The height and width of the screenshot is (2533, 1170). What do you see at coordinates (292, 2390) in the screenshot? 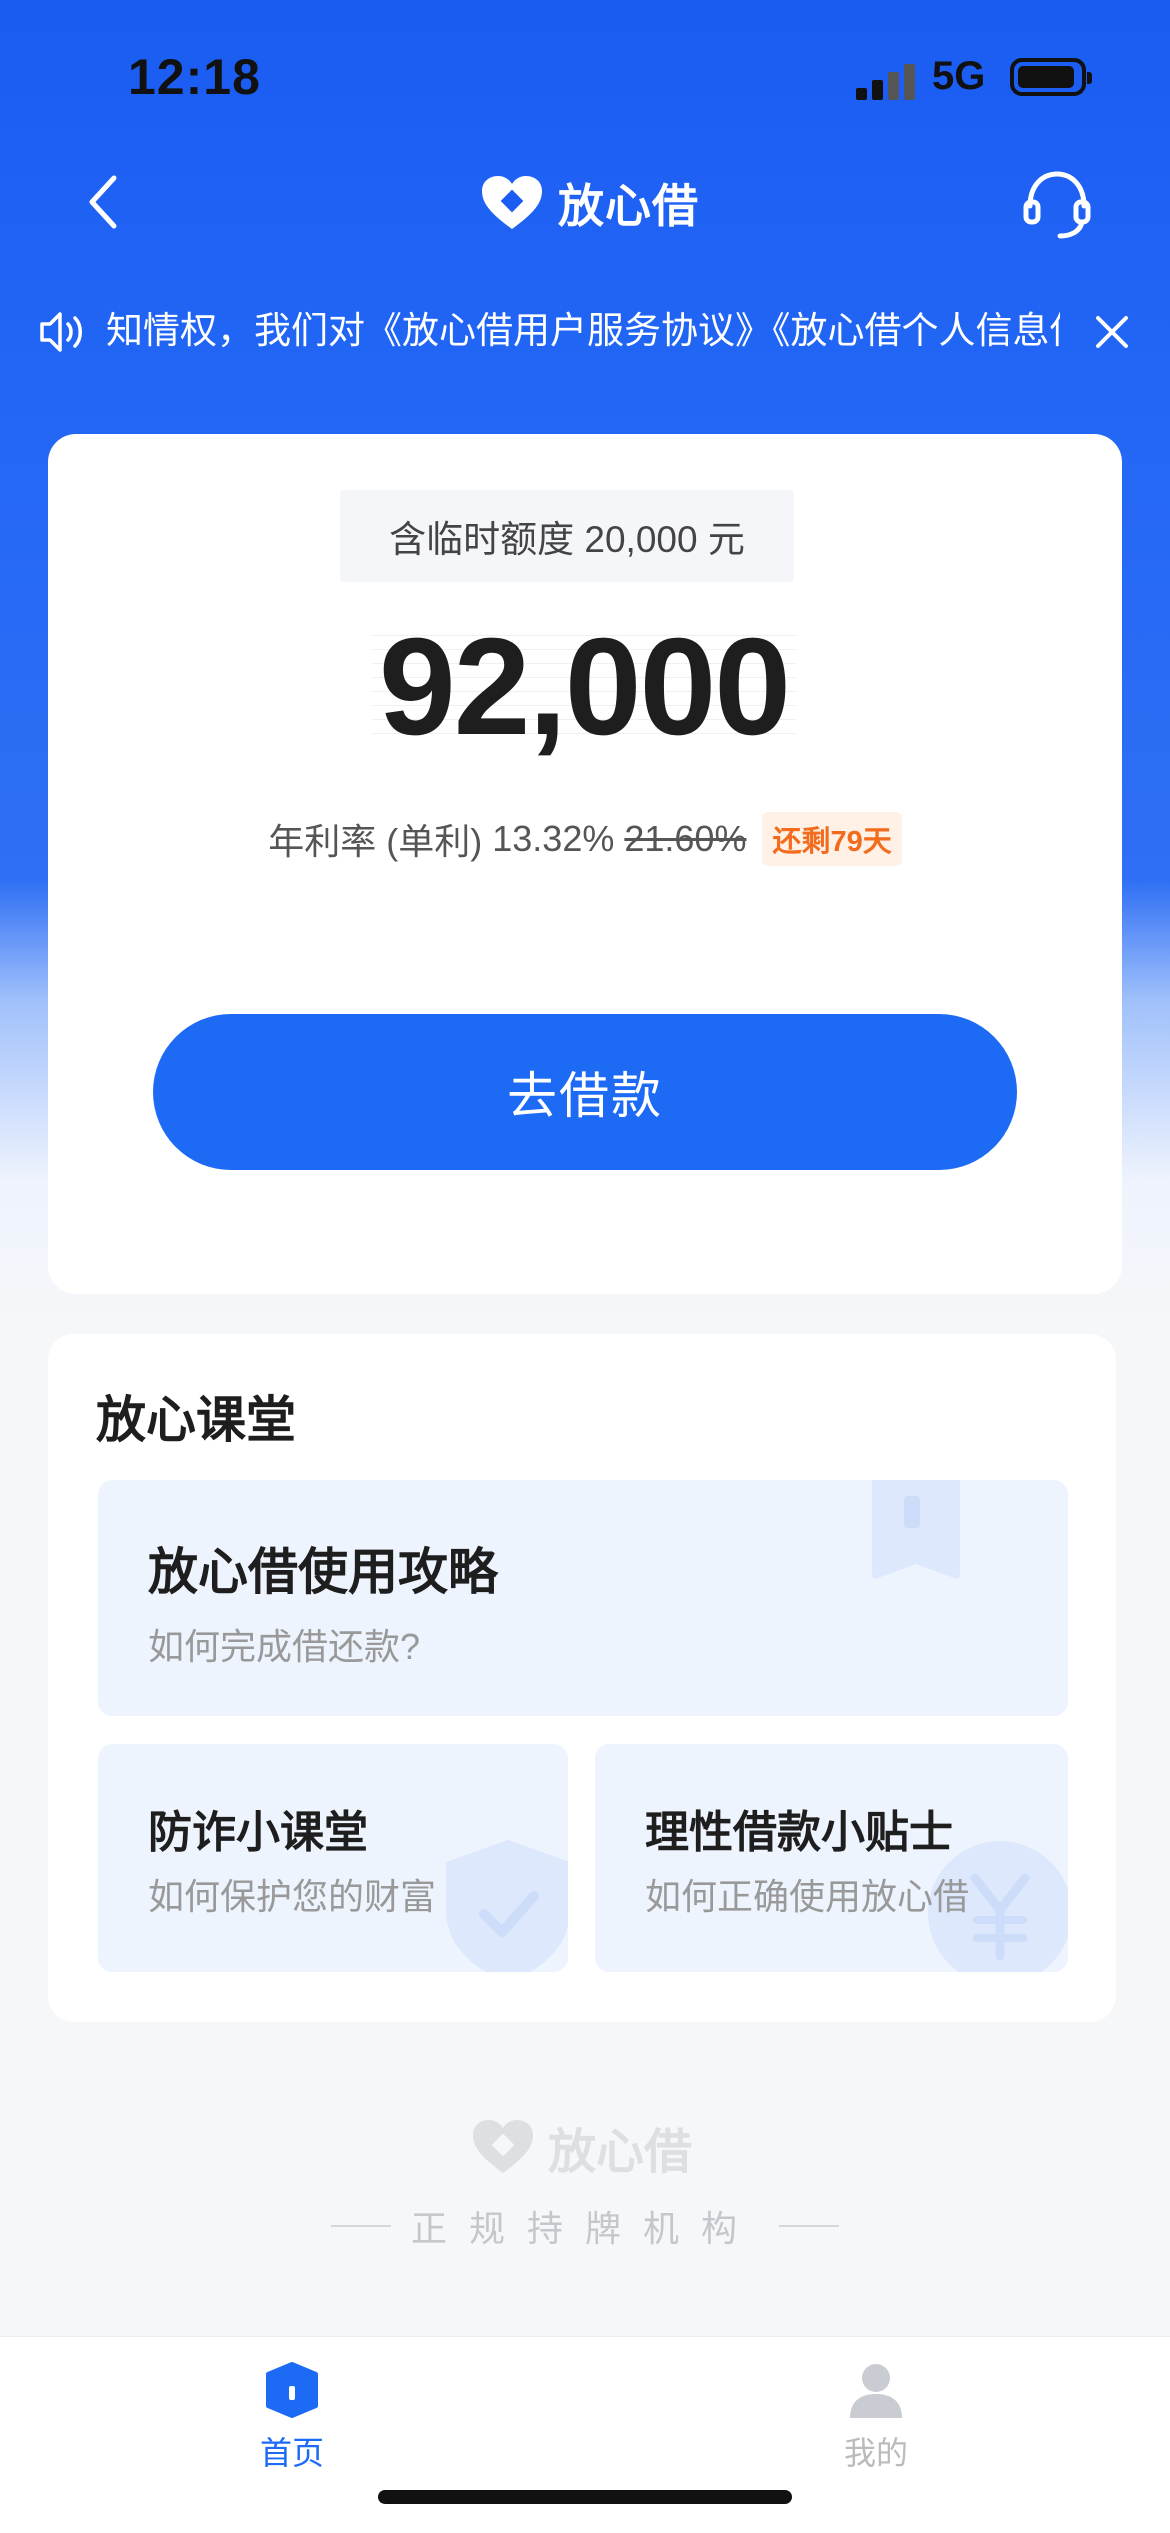
I see `home-icon` at bounding box center [292, 2390].